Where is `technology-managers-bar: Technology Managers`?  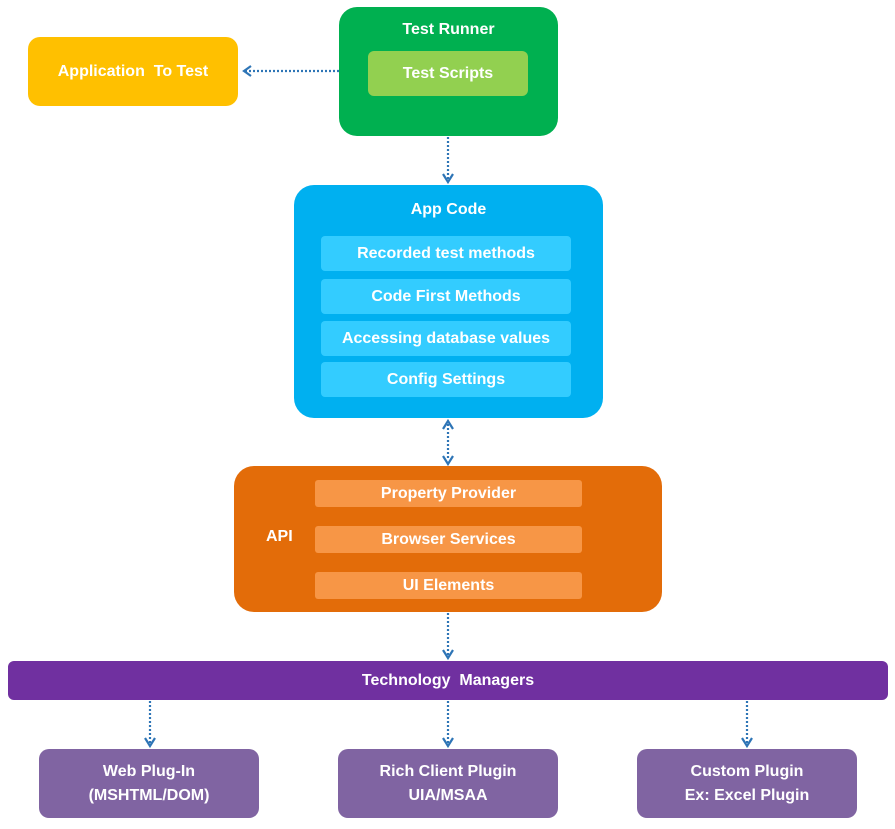 technology-managers-bar: Technology Managers is located at coordinates (448, 680).